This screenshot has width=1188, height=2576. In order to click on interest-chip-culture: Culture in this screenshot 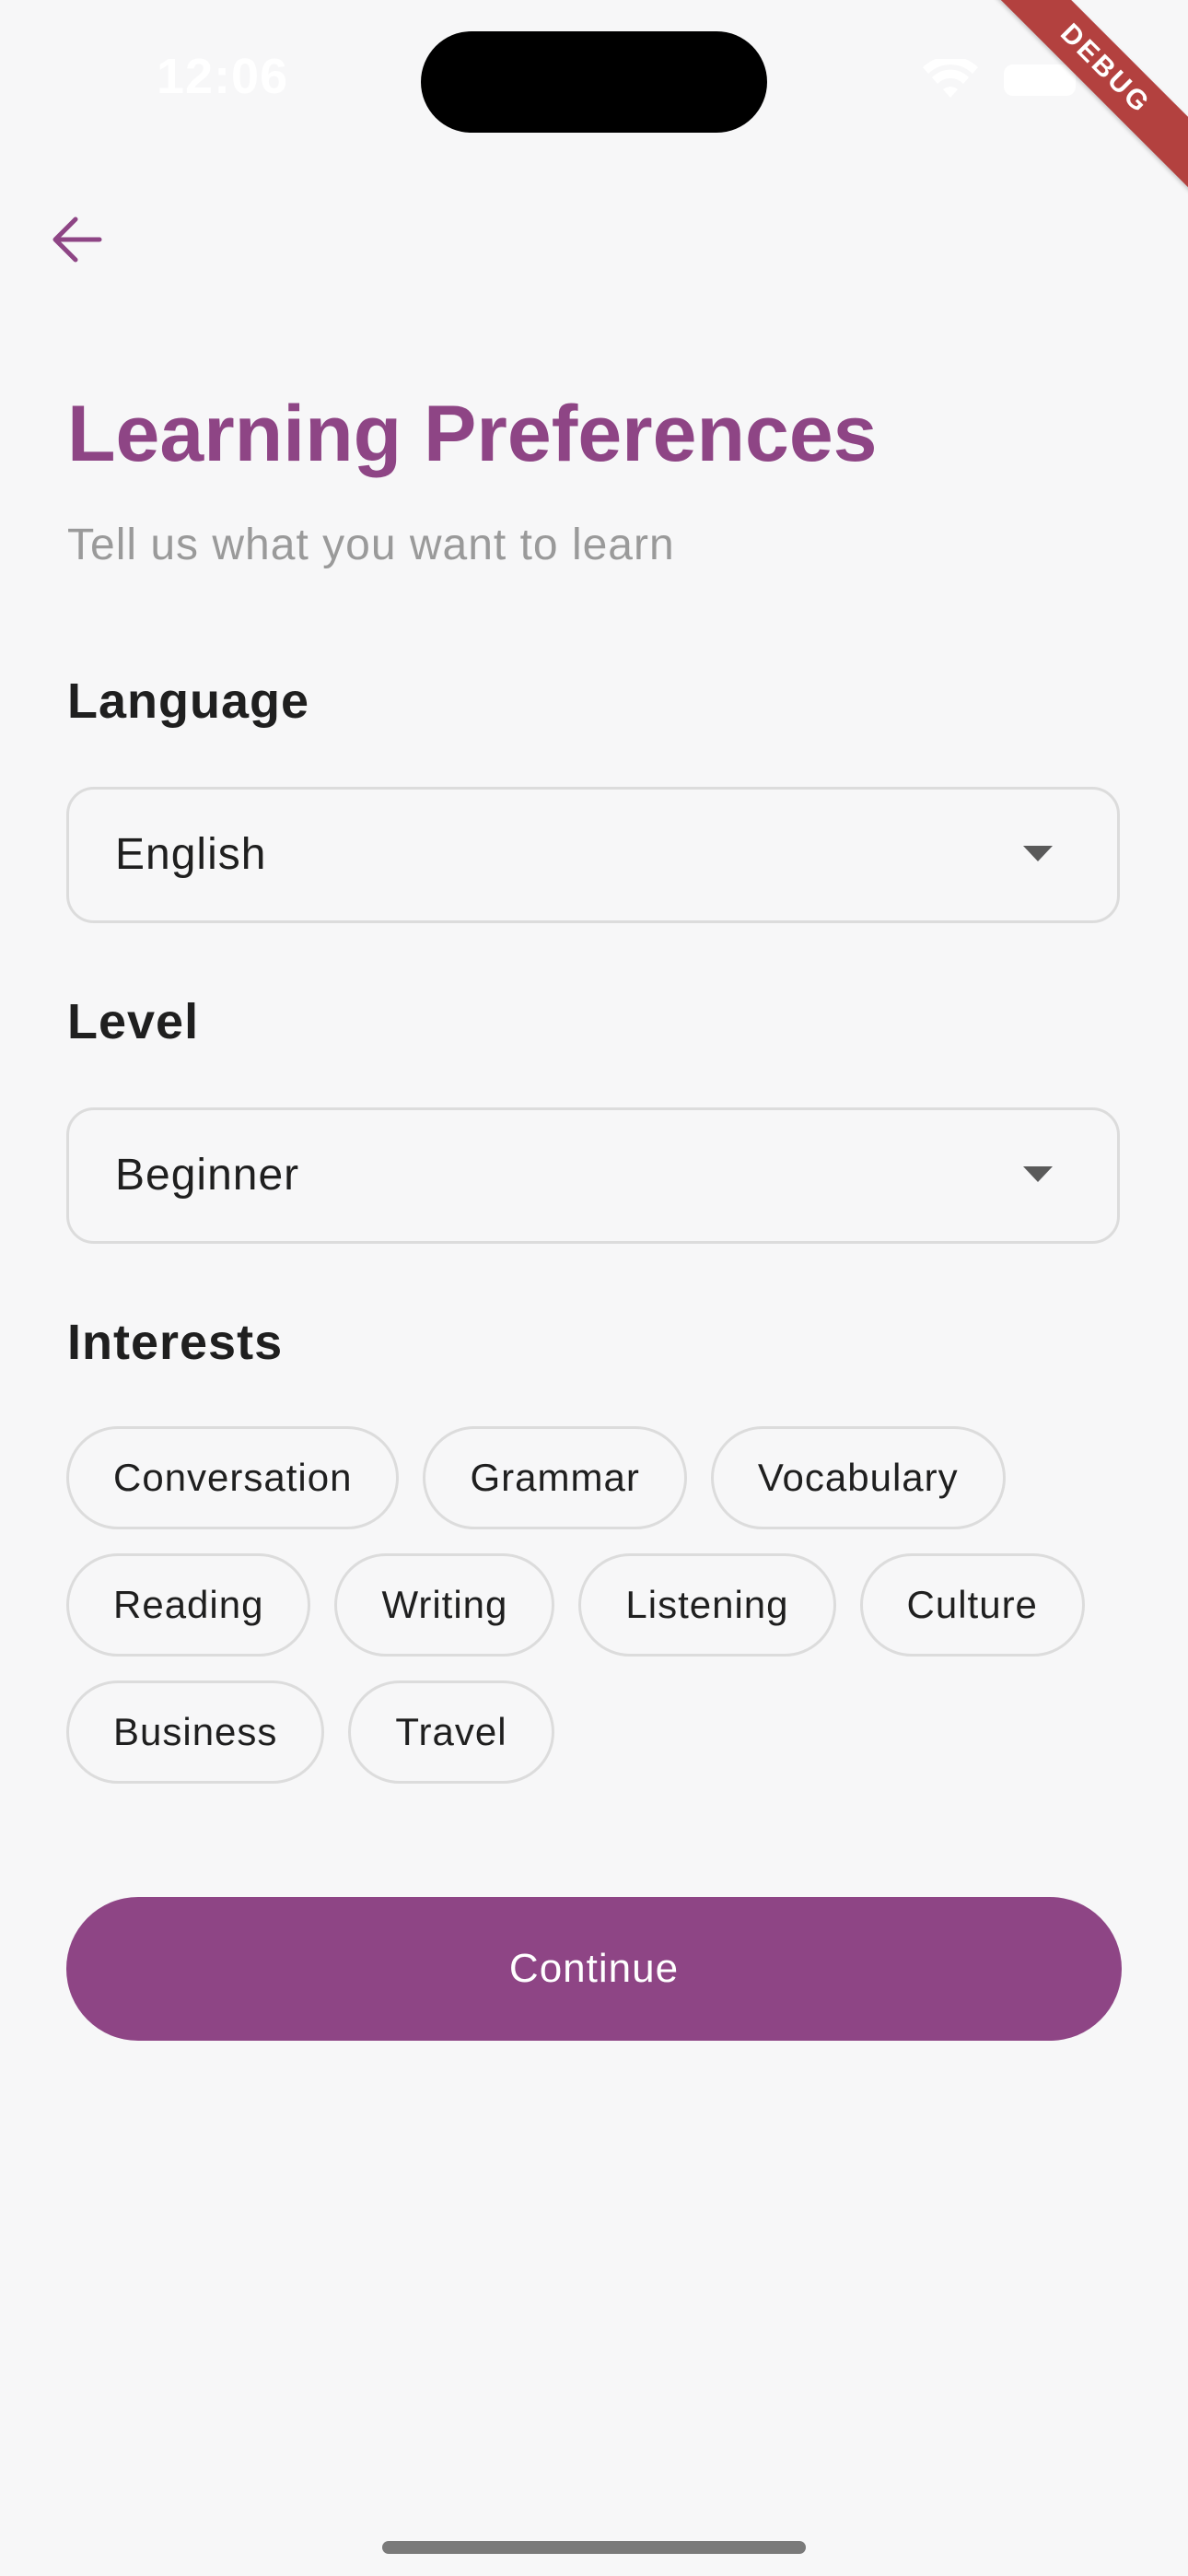, I will do `click(972, 1605)`.